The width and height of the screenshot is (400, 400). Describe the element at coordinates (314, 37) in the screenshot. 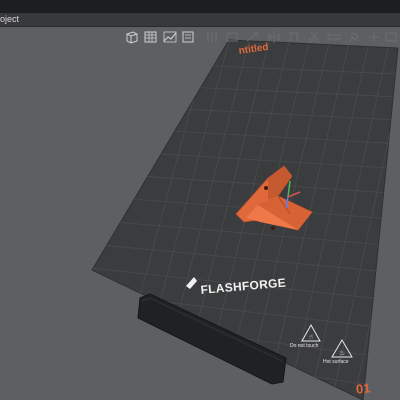

I see `cut-tool-icon` at that location.